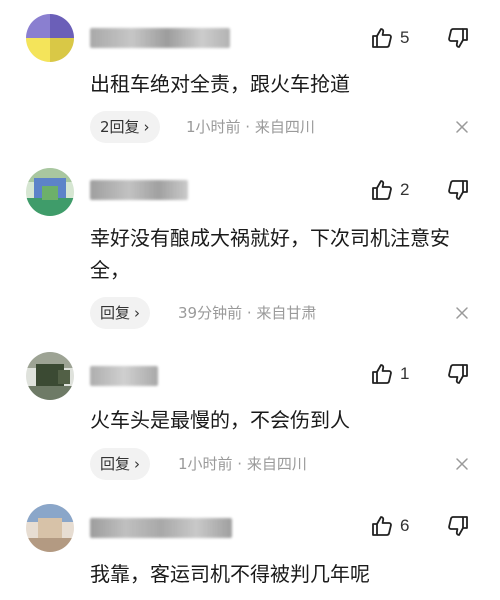  Describe the element at coordinates (396, 190) in the screenshot. I see `like-button: 2` at that location.